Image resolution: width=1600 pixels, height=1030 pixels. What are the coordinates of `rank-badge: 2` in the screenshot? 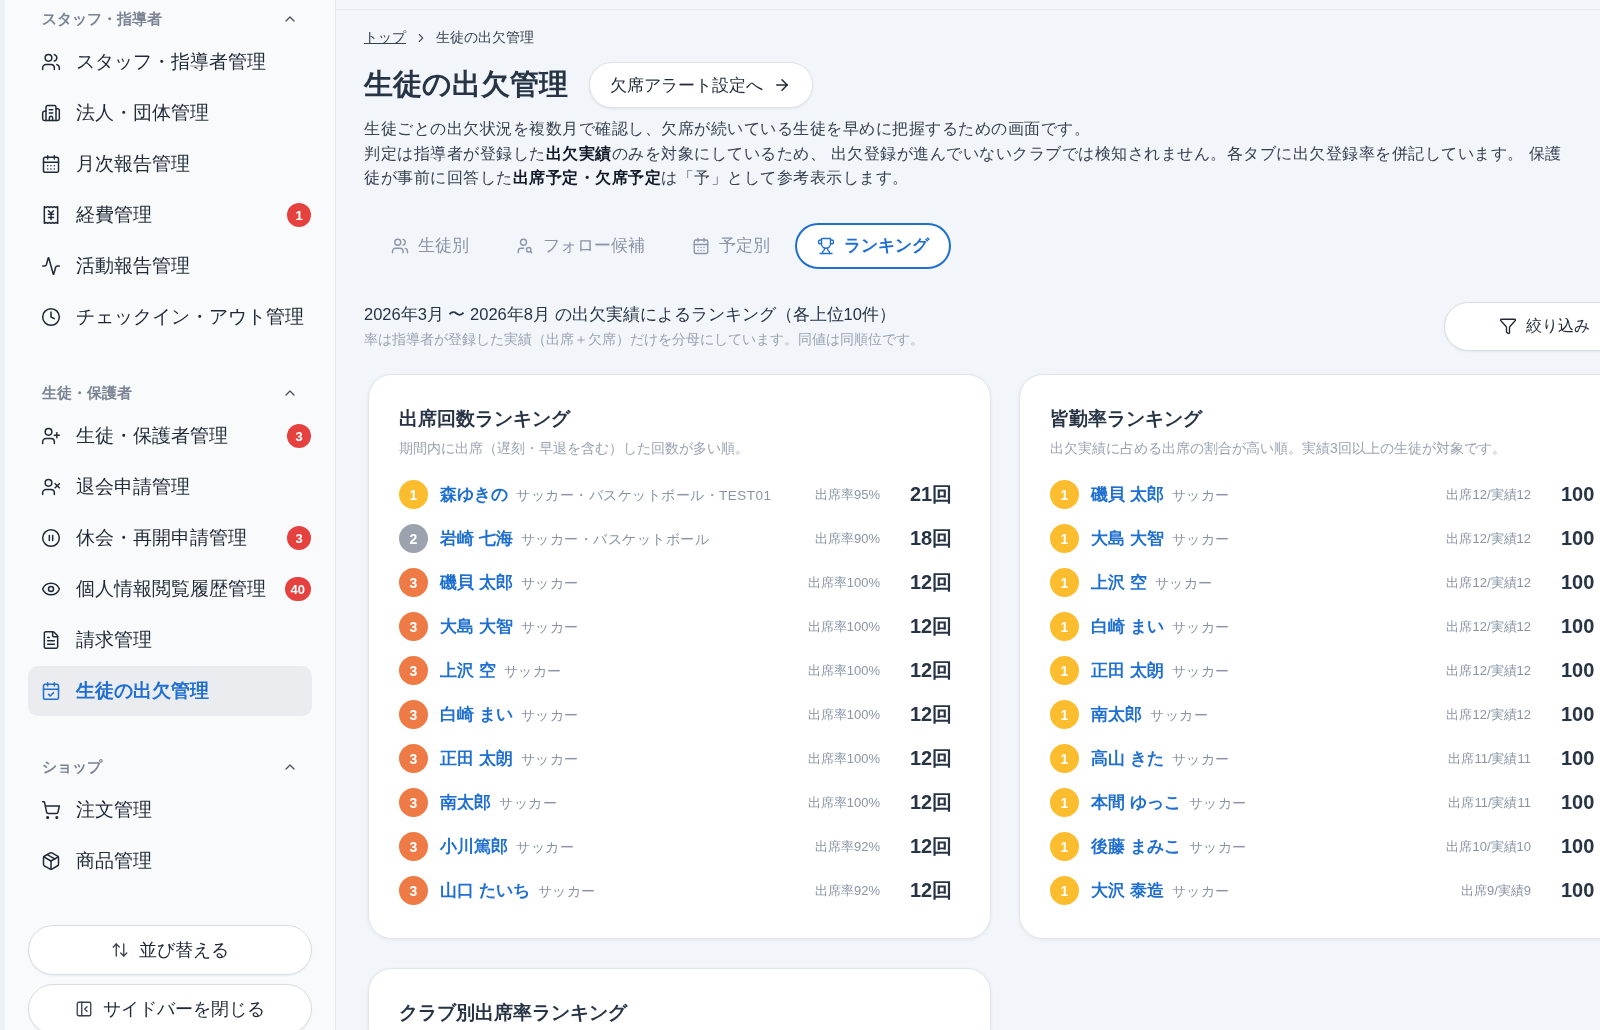 It's located at (413, 538).